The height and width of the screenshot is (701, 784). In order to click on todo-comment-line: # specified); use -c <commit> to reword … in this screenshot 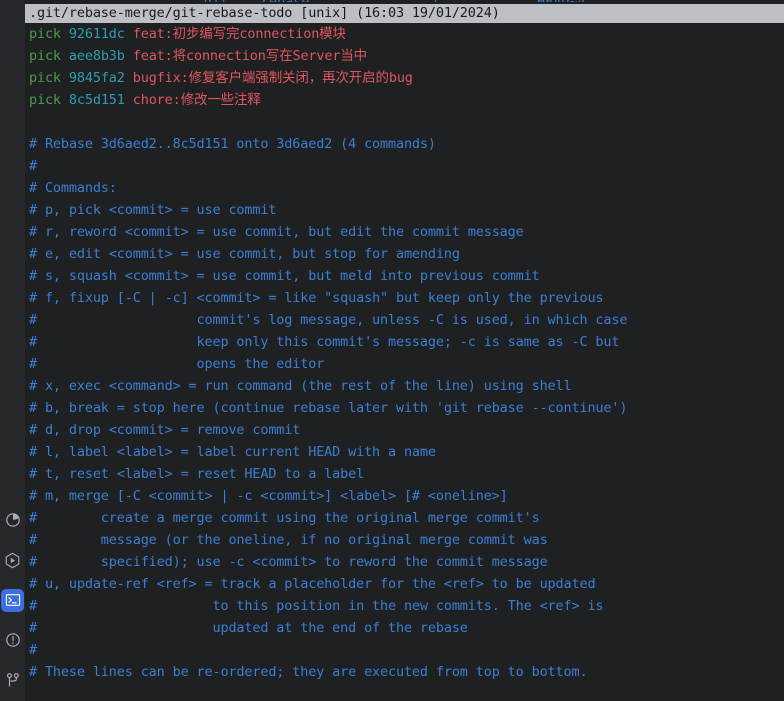, I will do `click(288, 562)`.